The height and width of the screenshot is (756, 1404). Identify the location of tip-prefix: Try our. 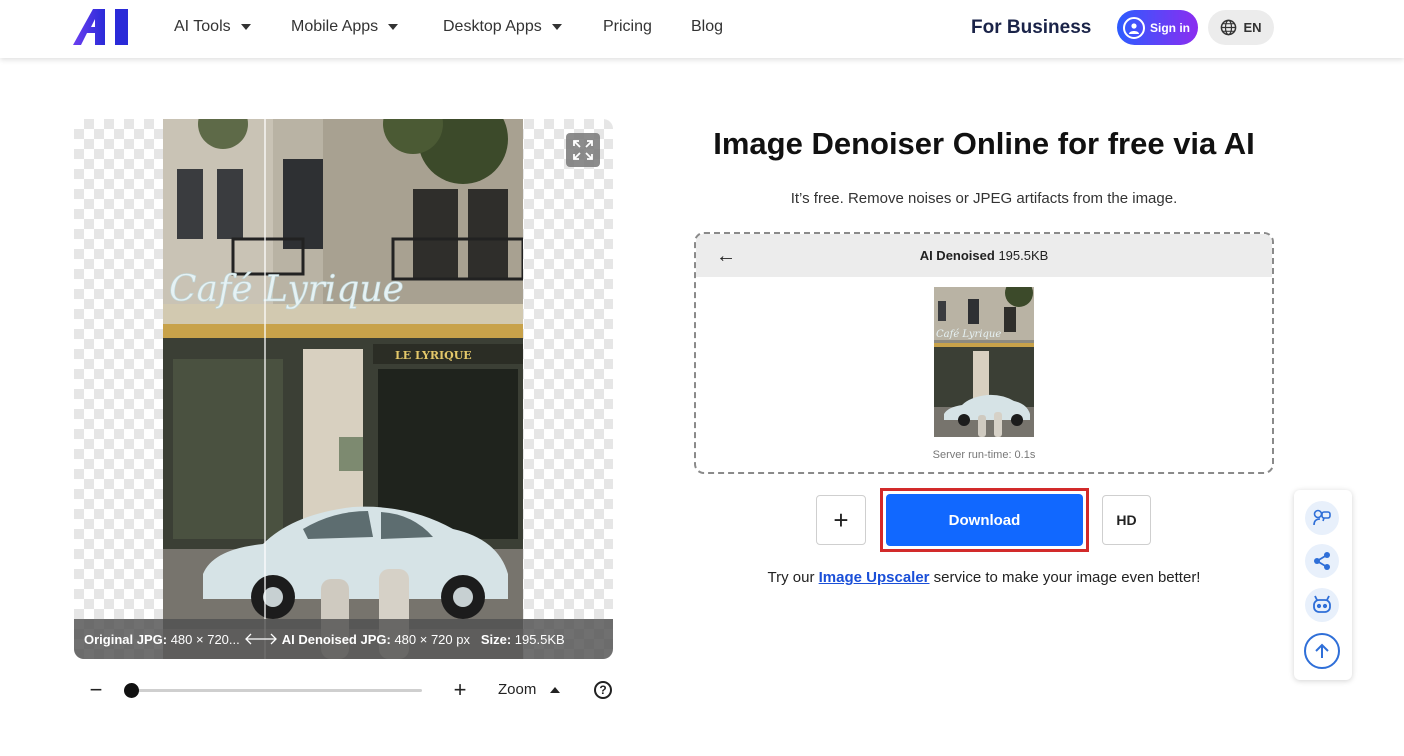
(793, 577).